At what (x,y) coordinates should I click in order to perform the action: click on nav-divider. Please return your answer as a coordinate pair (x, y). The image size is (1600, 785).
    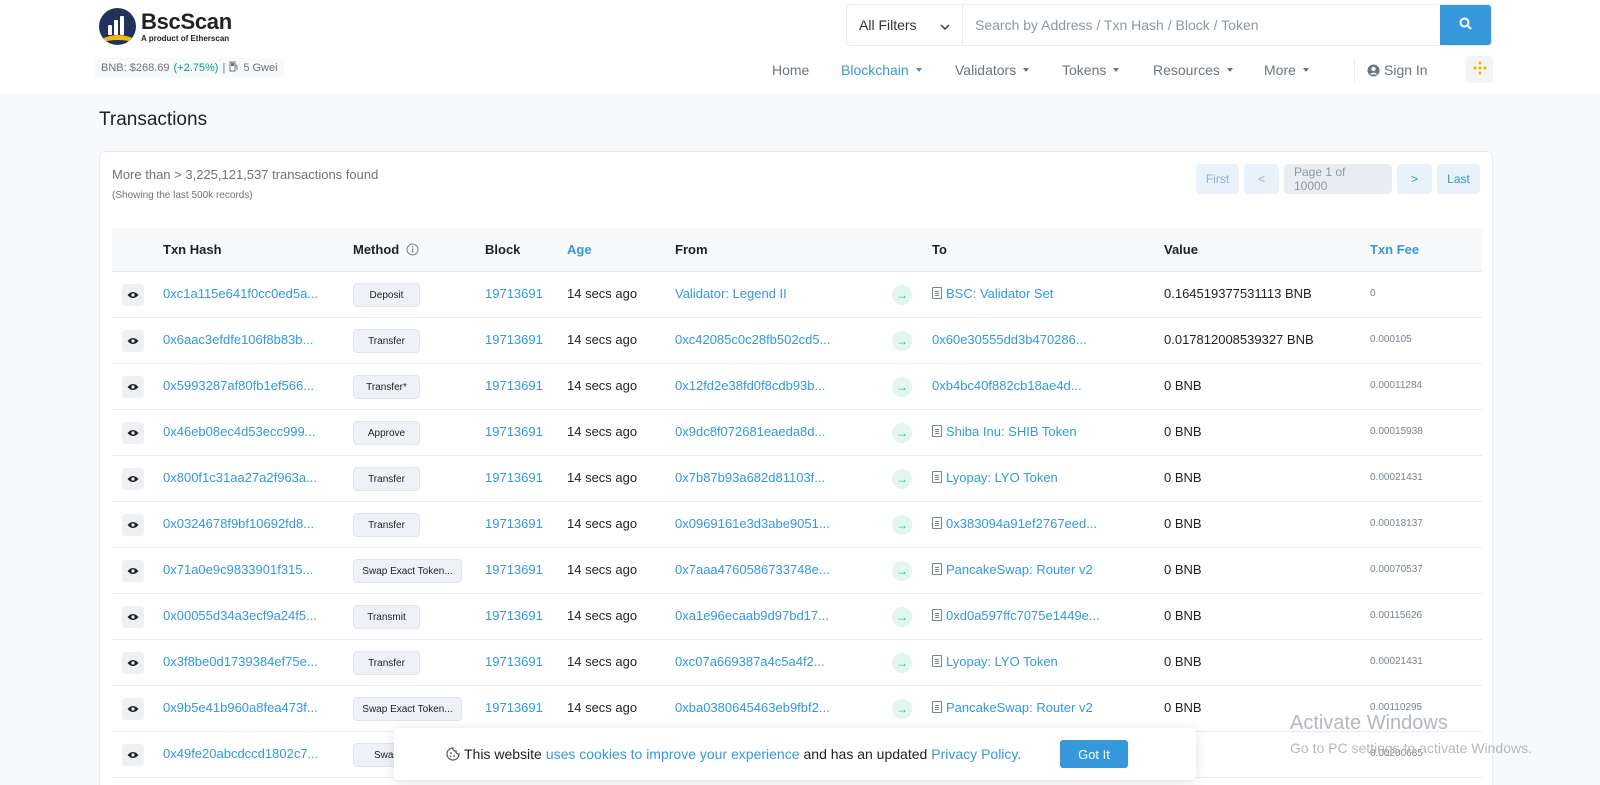
    Looking at the image, I should click on (1354, 70).